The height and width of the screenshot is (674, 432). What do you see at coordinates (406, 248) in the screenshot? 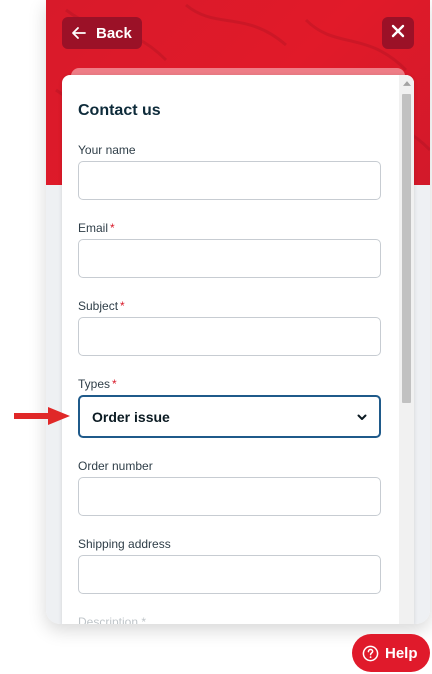
I see `scrollbar-thumb` at bounding box center [406, 248].